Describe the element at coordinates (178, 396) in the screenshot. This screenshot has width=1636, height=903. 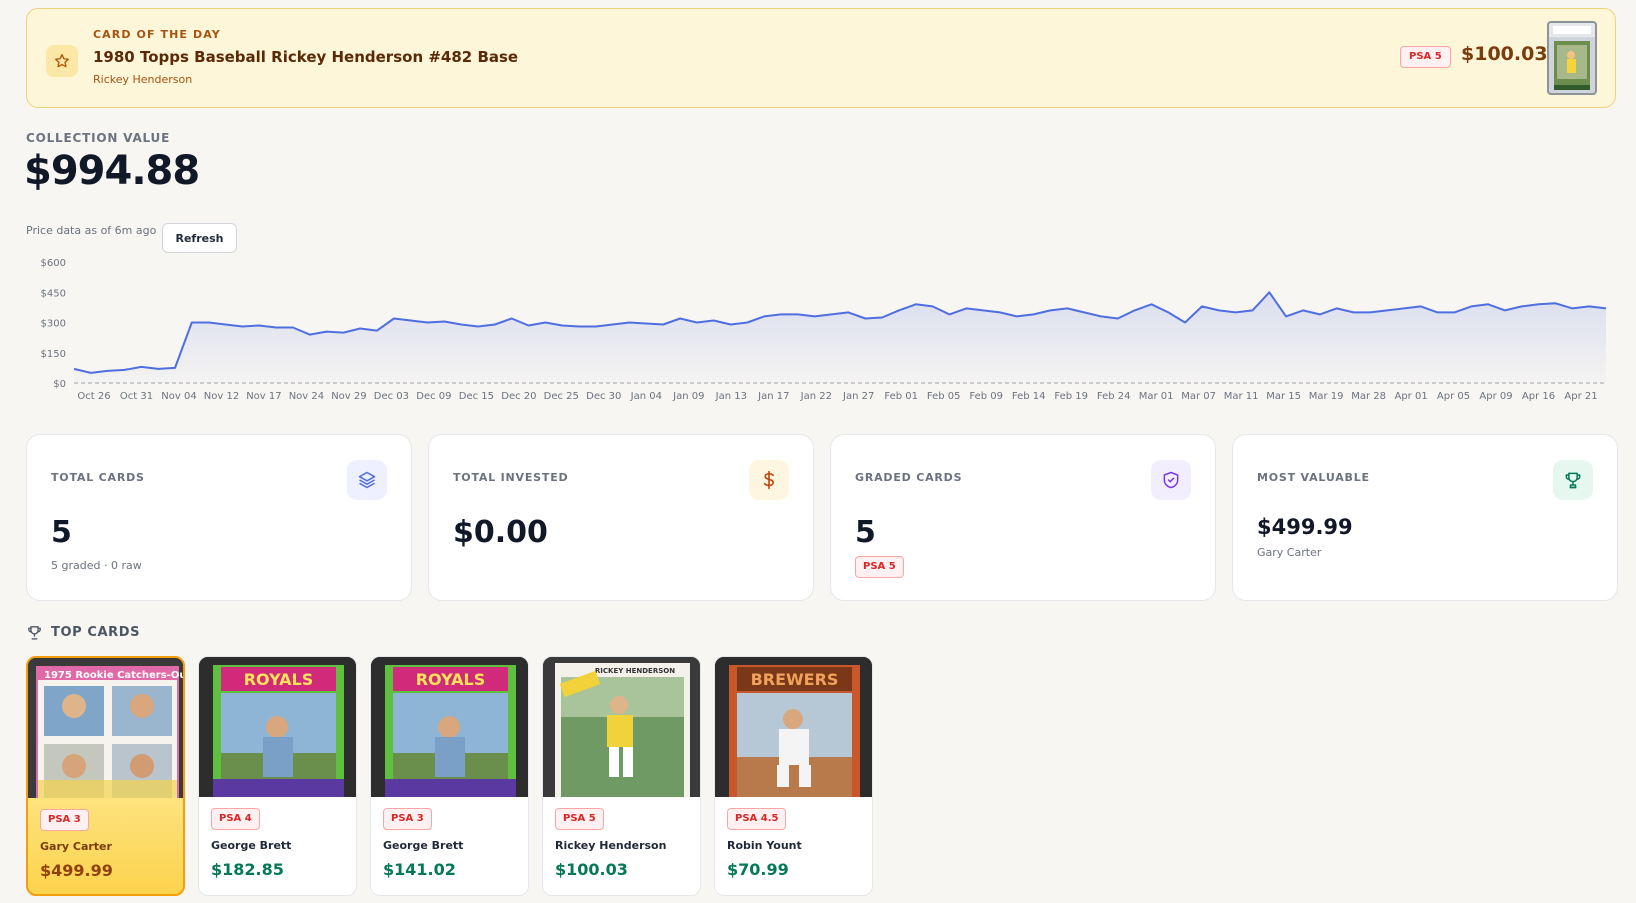
I see `x-tick-label: Nov 04` at that location.